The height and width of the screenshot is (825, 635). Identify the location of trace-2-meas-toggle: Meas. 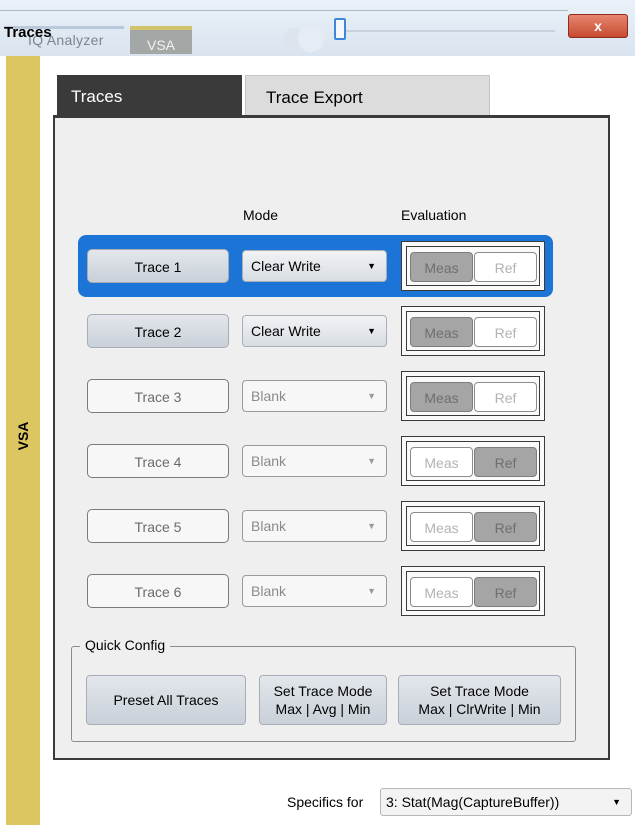
(441, 332).